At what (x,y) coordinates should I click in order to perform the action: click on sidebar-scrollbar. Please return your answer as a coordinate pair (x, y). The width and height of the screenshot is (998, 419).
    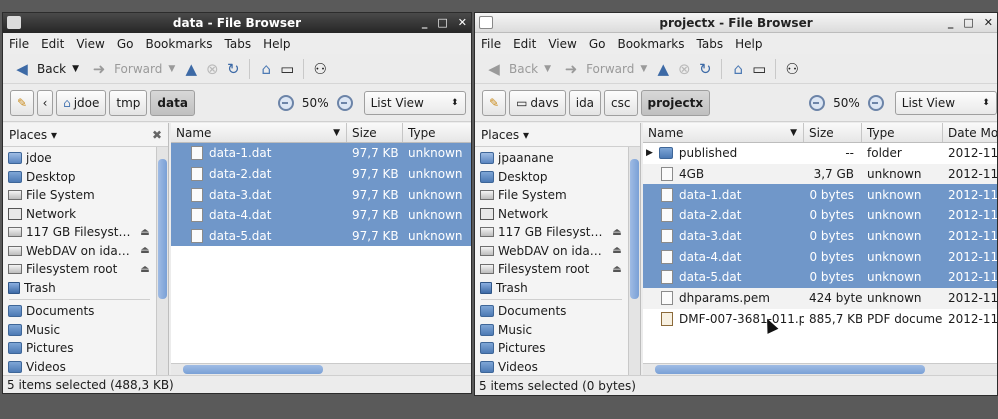
    Looking at the image, I should click on (162, 261).